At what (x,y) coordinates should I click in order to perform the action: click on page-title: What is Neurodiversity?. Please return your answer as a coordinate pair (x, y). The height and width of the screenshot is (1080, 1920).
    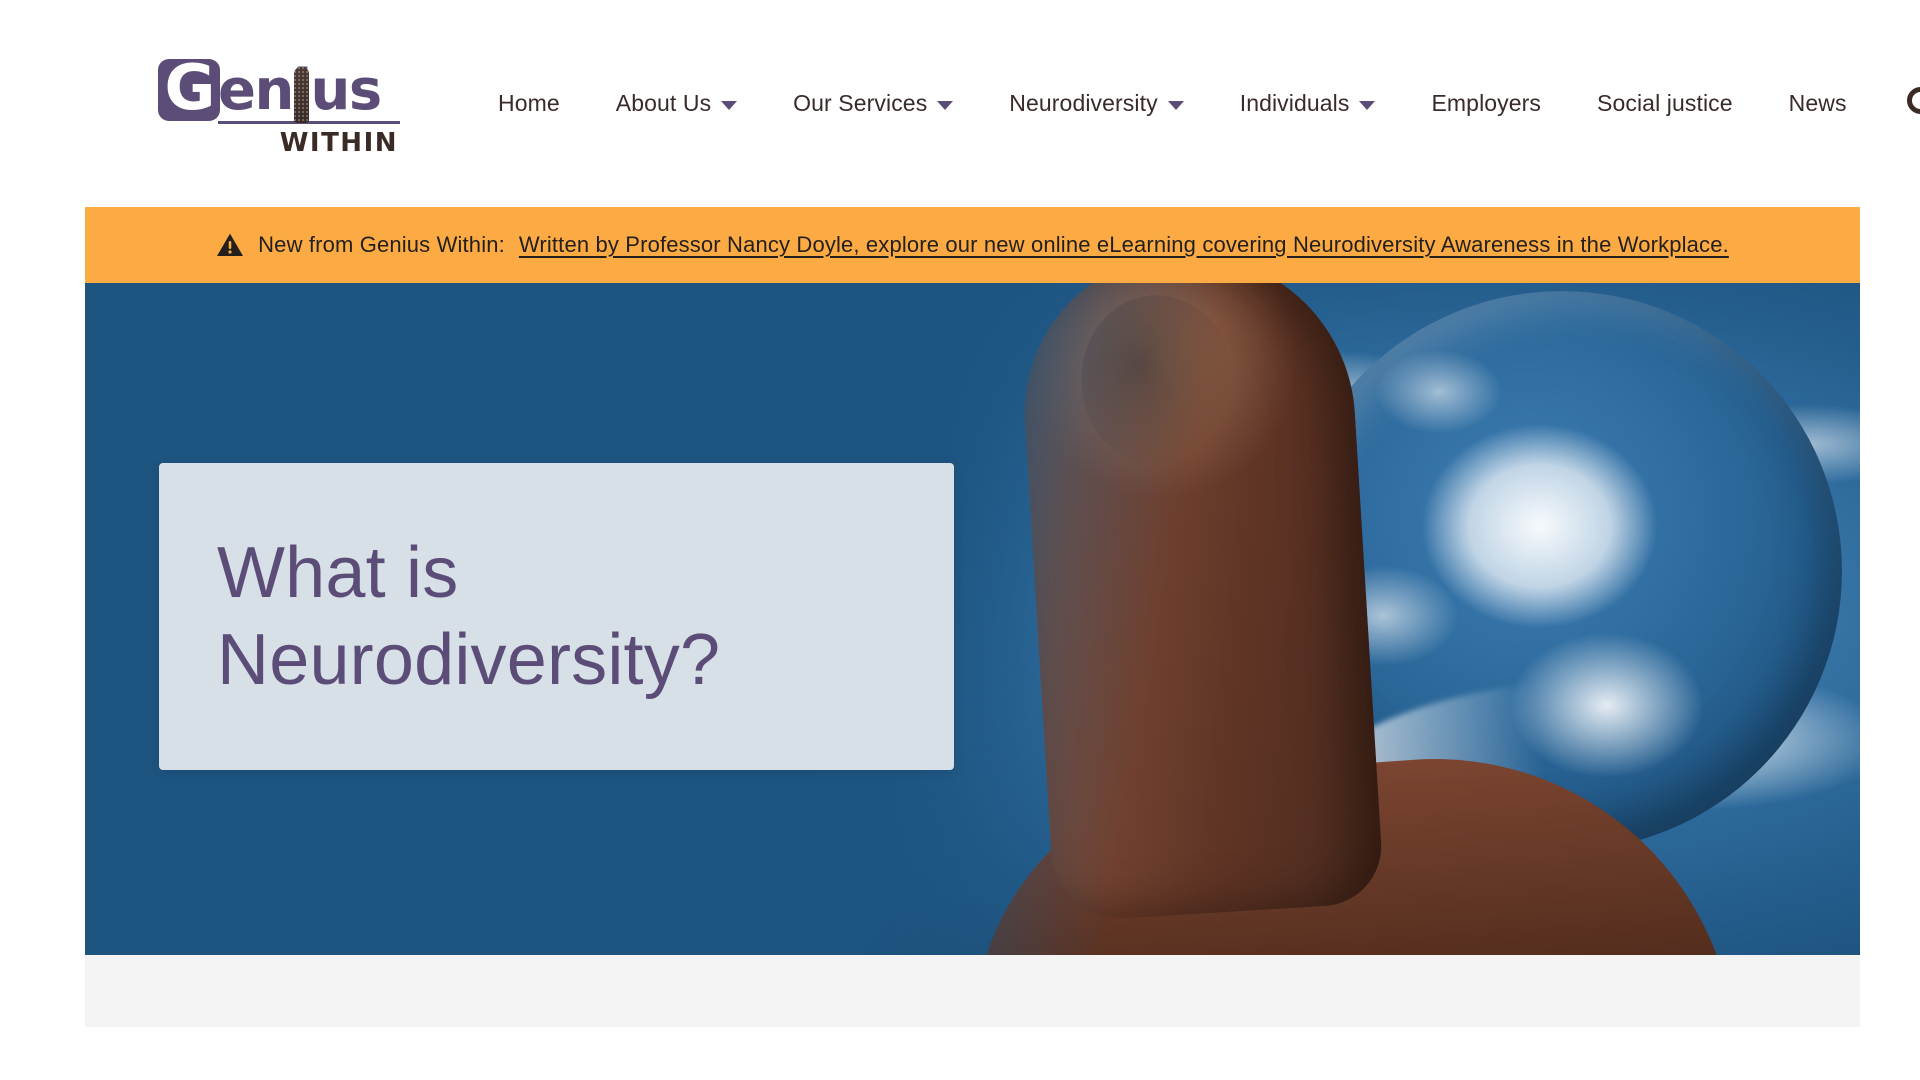
    Looking at the image, I should click on (469, 616).